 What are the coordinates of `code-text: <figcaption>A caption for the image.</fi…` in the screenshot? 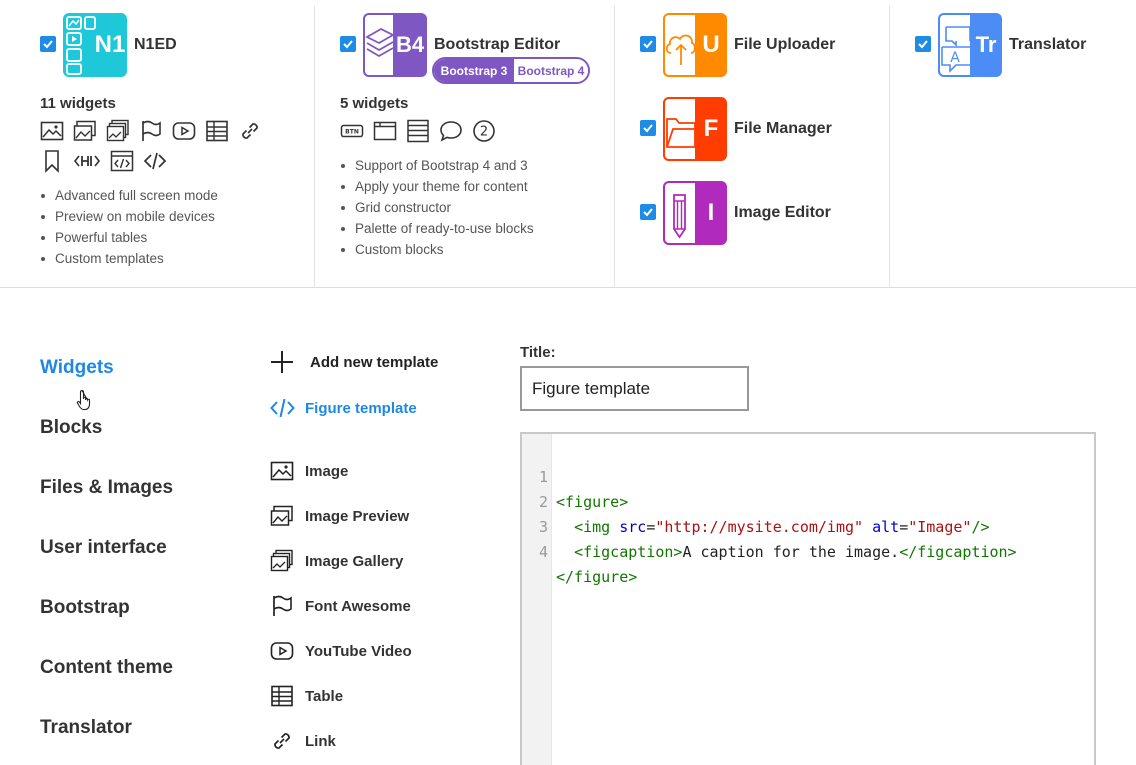 It's located at (795, 552).